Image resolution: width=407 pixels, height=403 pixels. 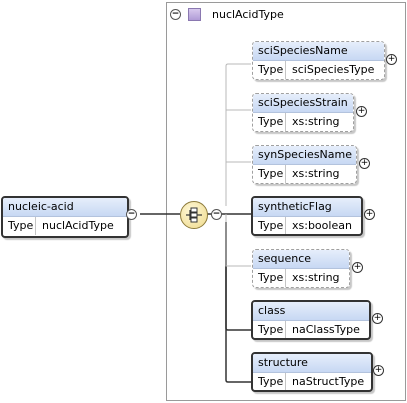 I want to click on collapse-root-button: −, so click(x=131, y=214).